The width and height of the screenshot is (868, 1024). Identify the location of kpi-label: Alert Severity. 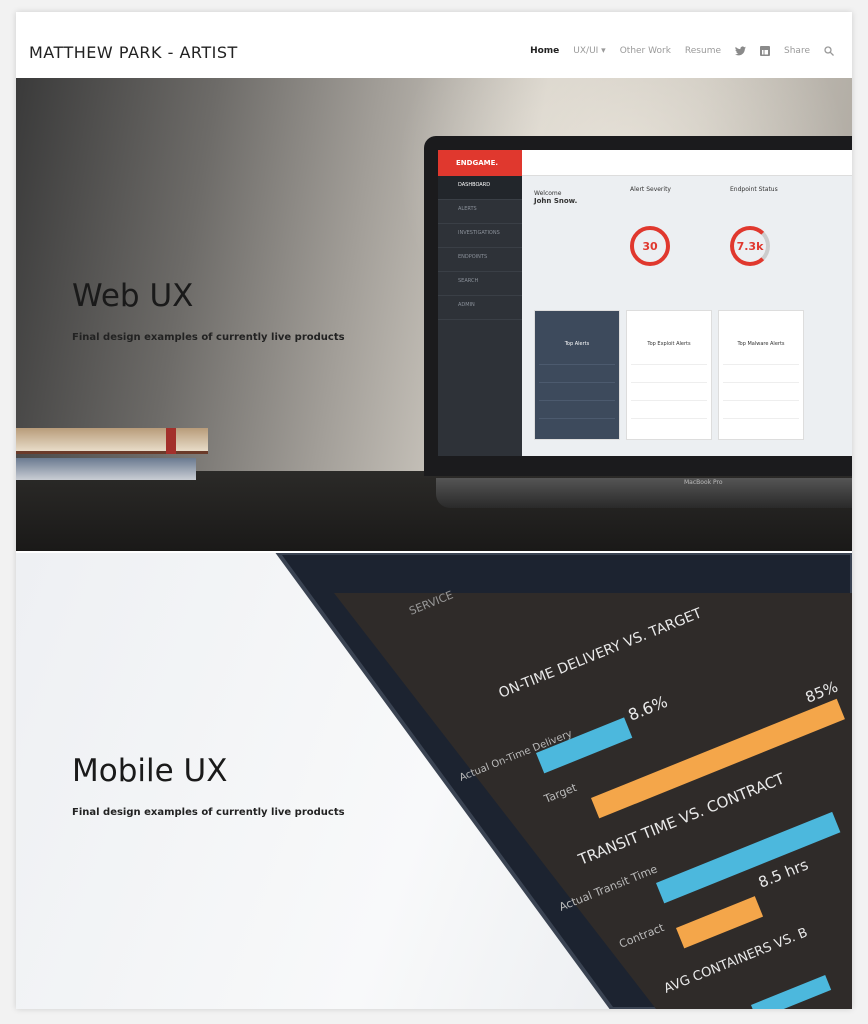
(650, 189).